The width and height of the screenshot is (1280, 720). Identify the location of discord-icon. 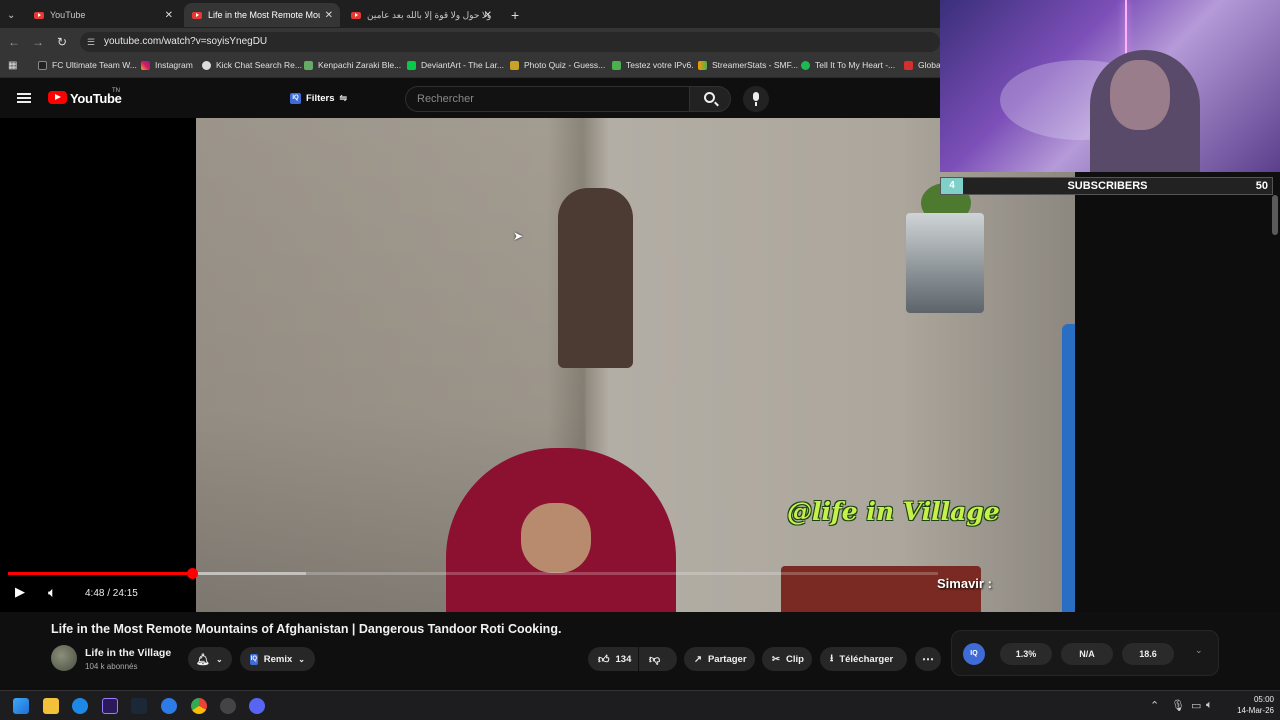
(257, 706).